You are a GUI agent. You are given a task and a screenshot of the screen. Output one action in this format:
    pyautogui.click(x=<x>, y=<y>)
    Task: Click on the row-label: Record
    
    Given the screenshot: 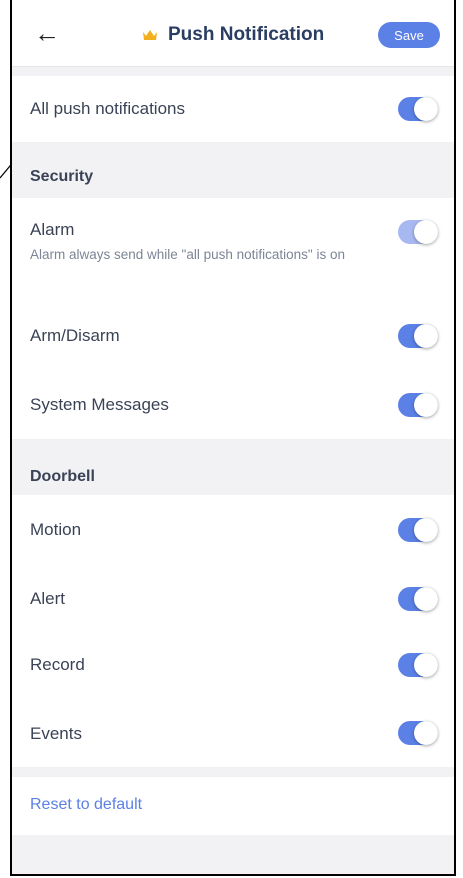 What is the action you would take?
    pyautogui.click(x=57, y=664)
    